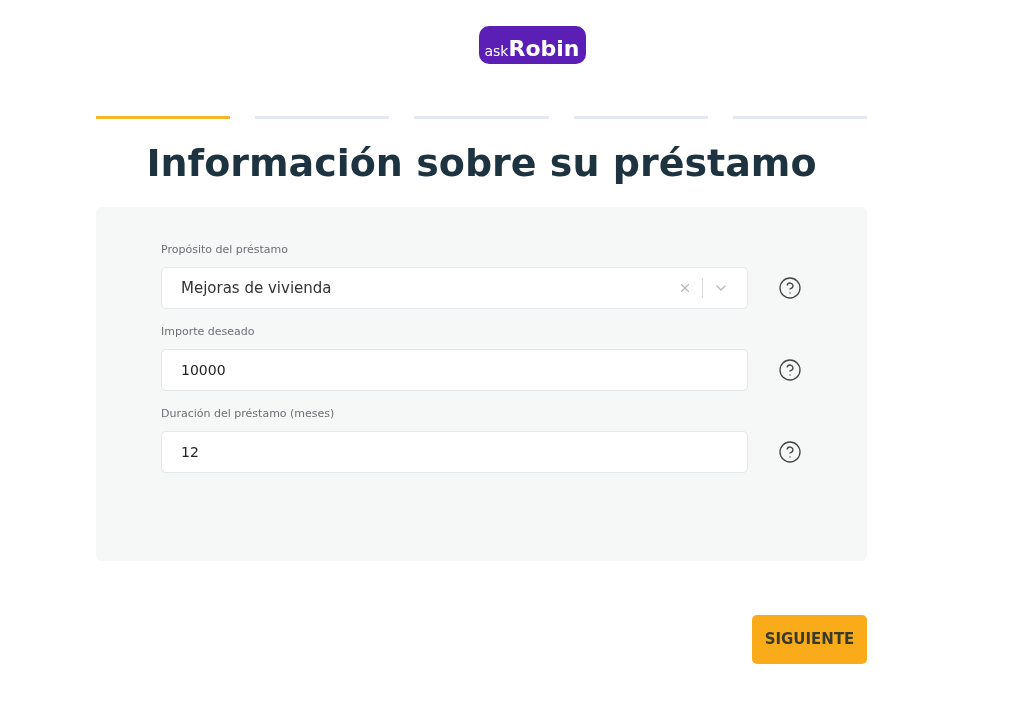  I want to click on field-label: Importe deseado, so click(208, 332).